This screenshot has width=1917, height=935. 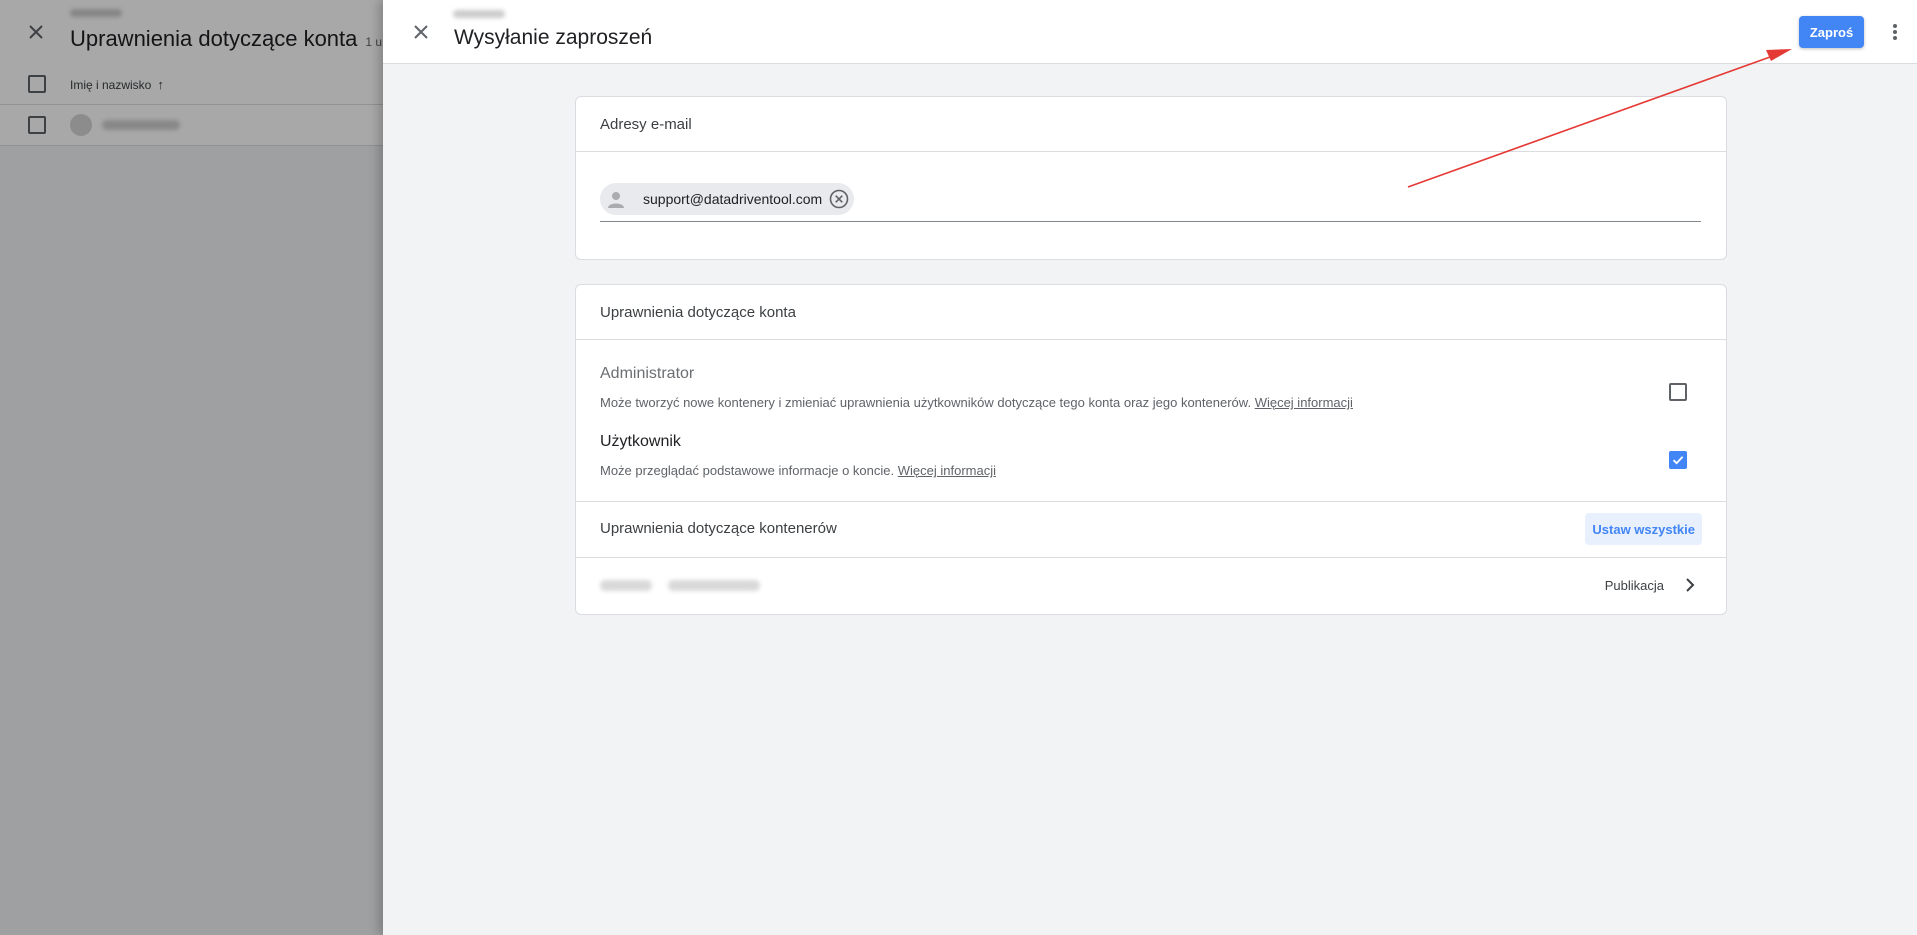 What do you see at coordinates (479, 14) in the screenshot?
I see `breadcrumb-redacted` at bounding box center [479, 14].